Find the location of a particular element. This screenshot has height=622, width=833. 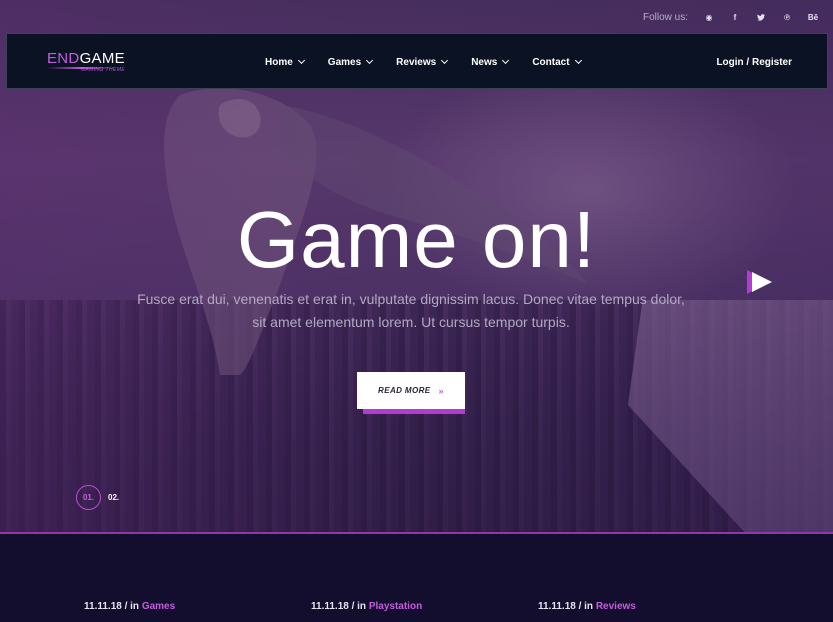

double-chevron-right-icon: » is located at coordinates (441, 390).